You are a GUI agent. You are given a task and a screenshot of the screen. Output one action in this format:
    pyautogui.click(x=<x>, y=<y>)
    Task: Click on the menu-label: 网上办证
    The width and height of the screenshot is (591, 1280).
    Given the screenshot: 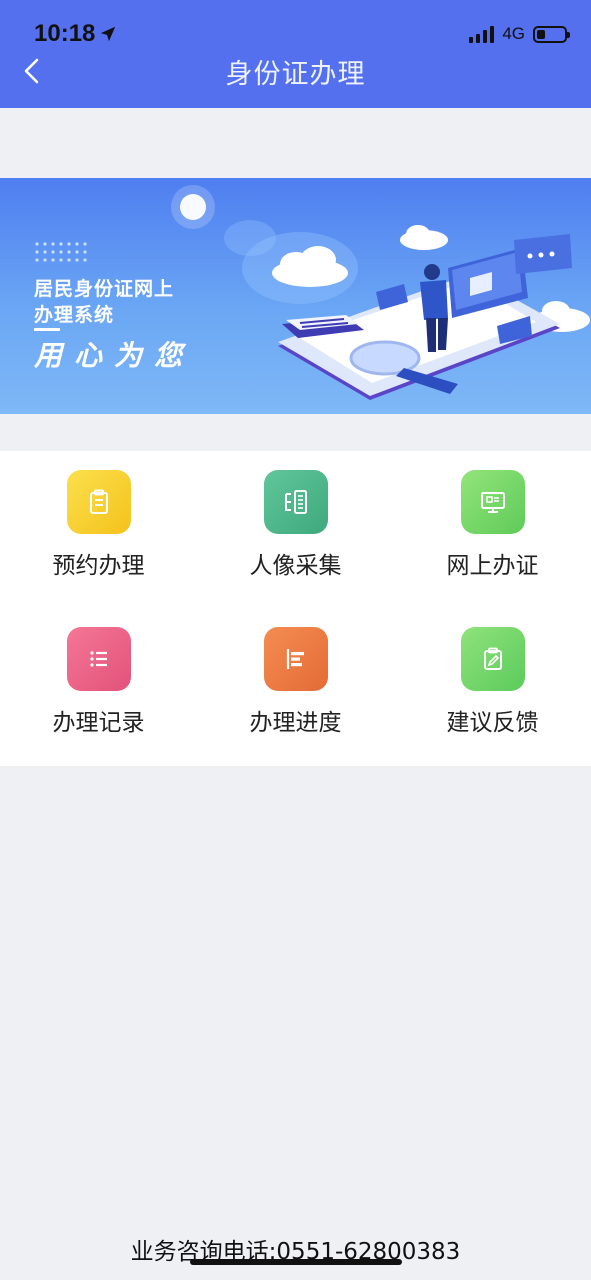 What is the action you would take?
    pyautogui.click(x=492, y=566)
    